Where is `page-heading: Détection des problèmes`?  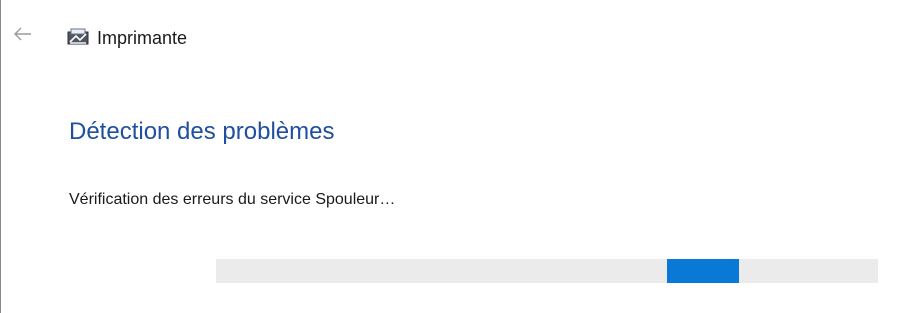 page-heading: Détection des problèmes is located at coordinates (202, 131).